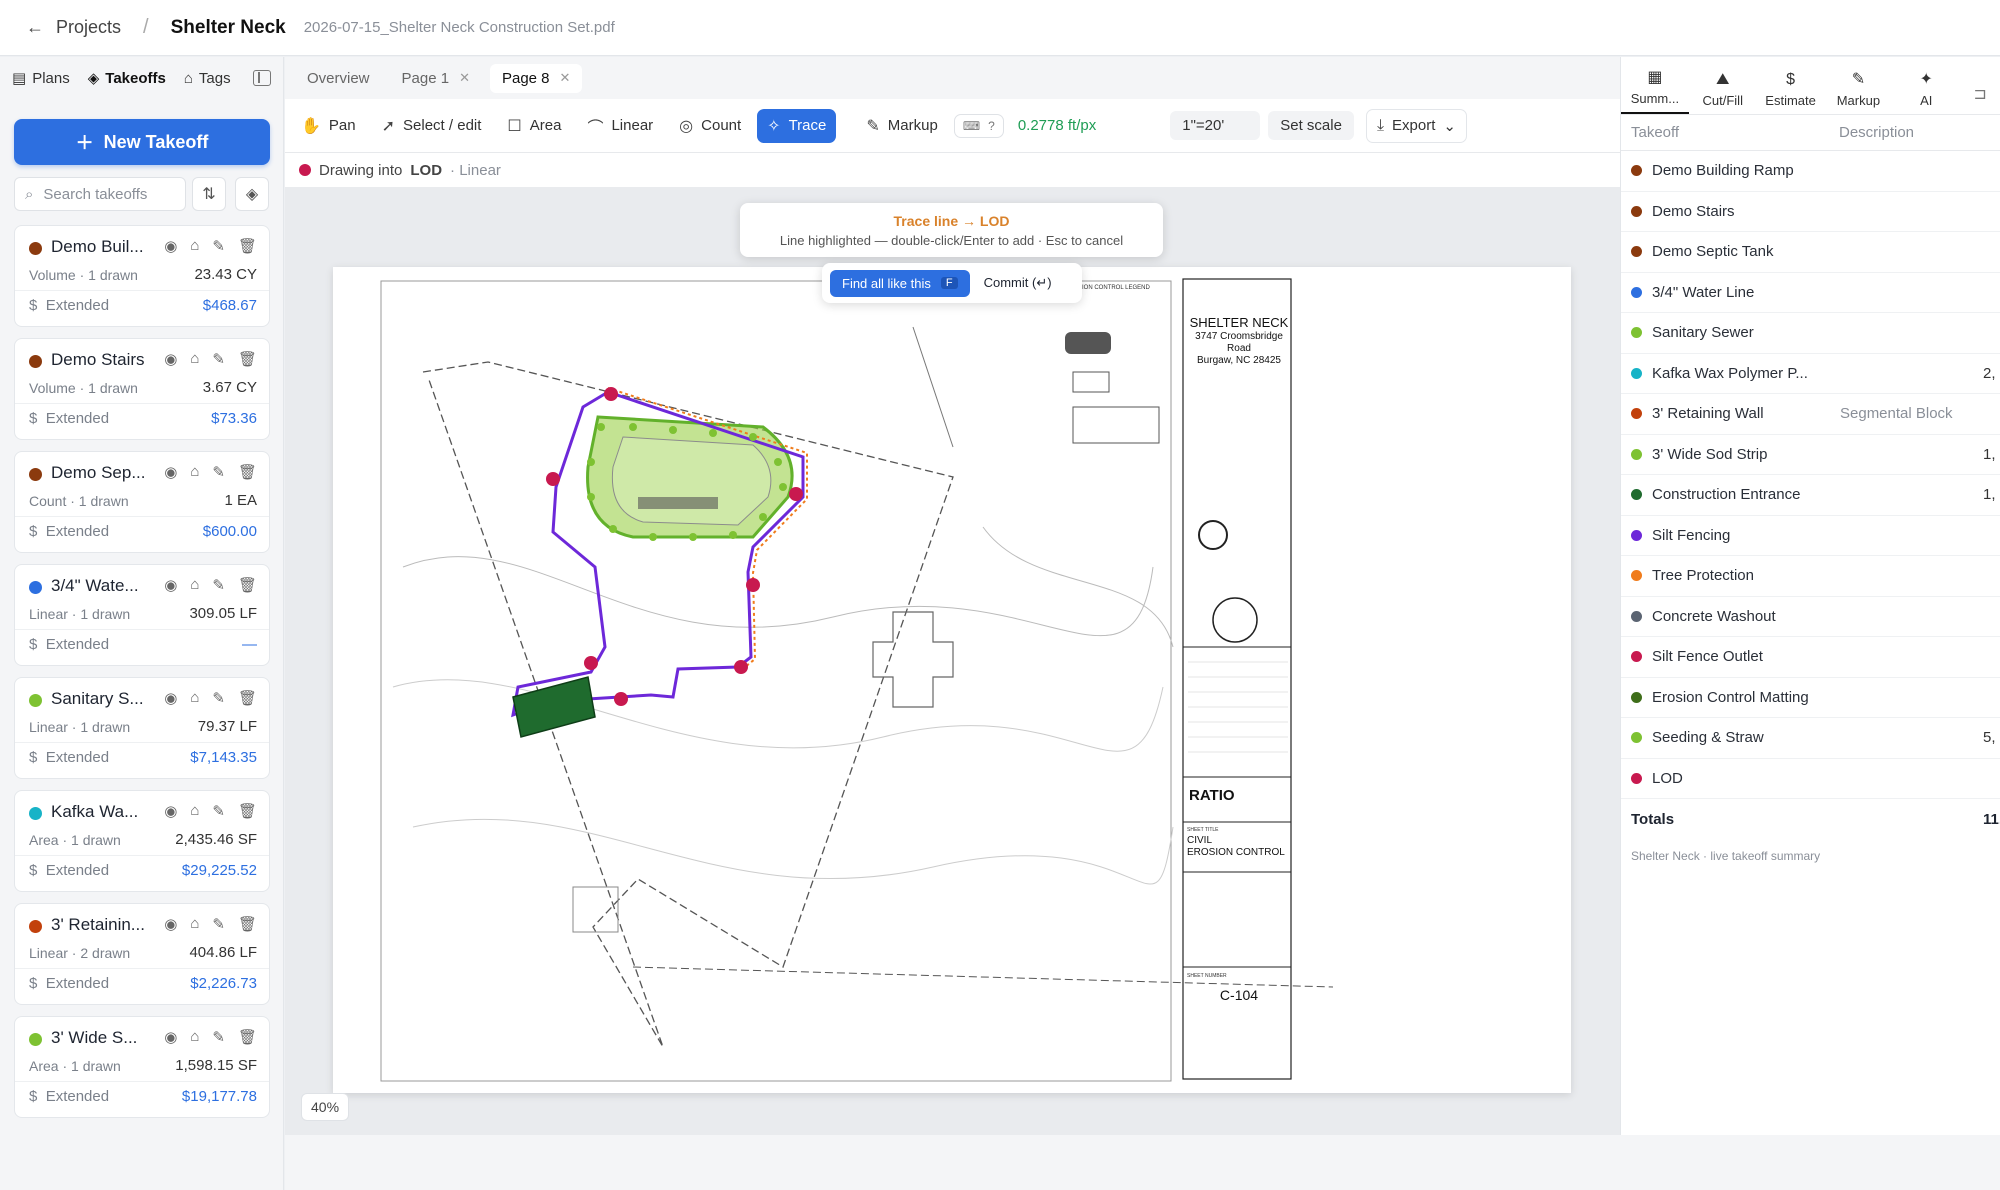 The width and height of the screenshot is (2000, 1190). What do you see at coordinates (1810, 738) in the screenshot?
I see `summary-row: Seeding & Straw 5,` at bounding box center [1810, 738].